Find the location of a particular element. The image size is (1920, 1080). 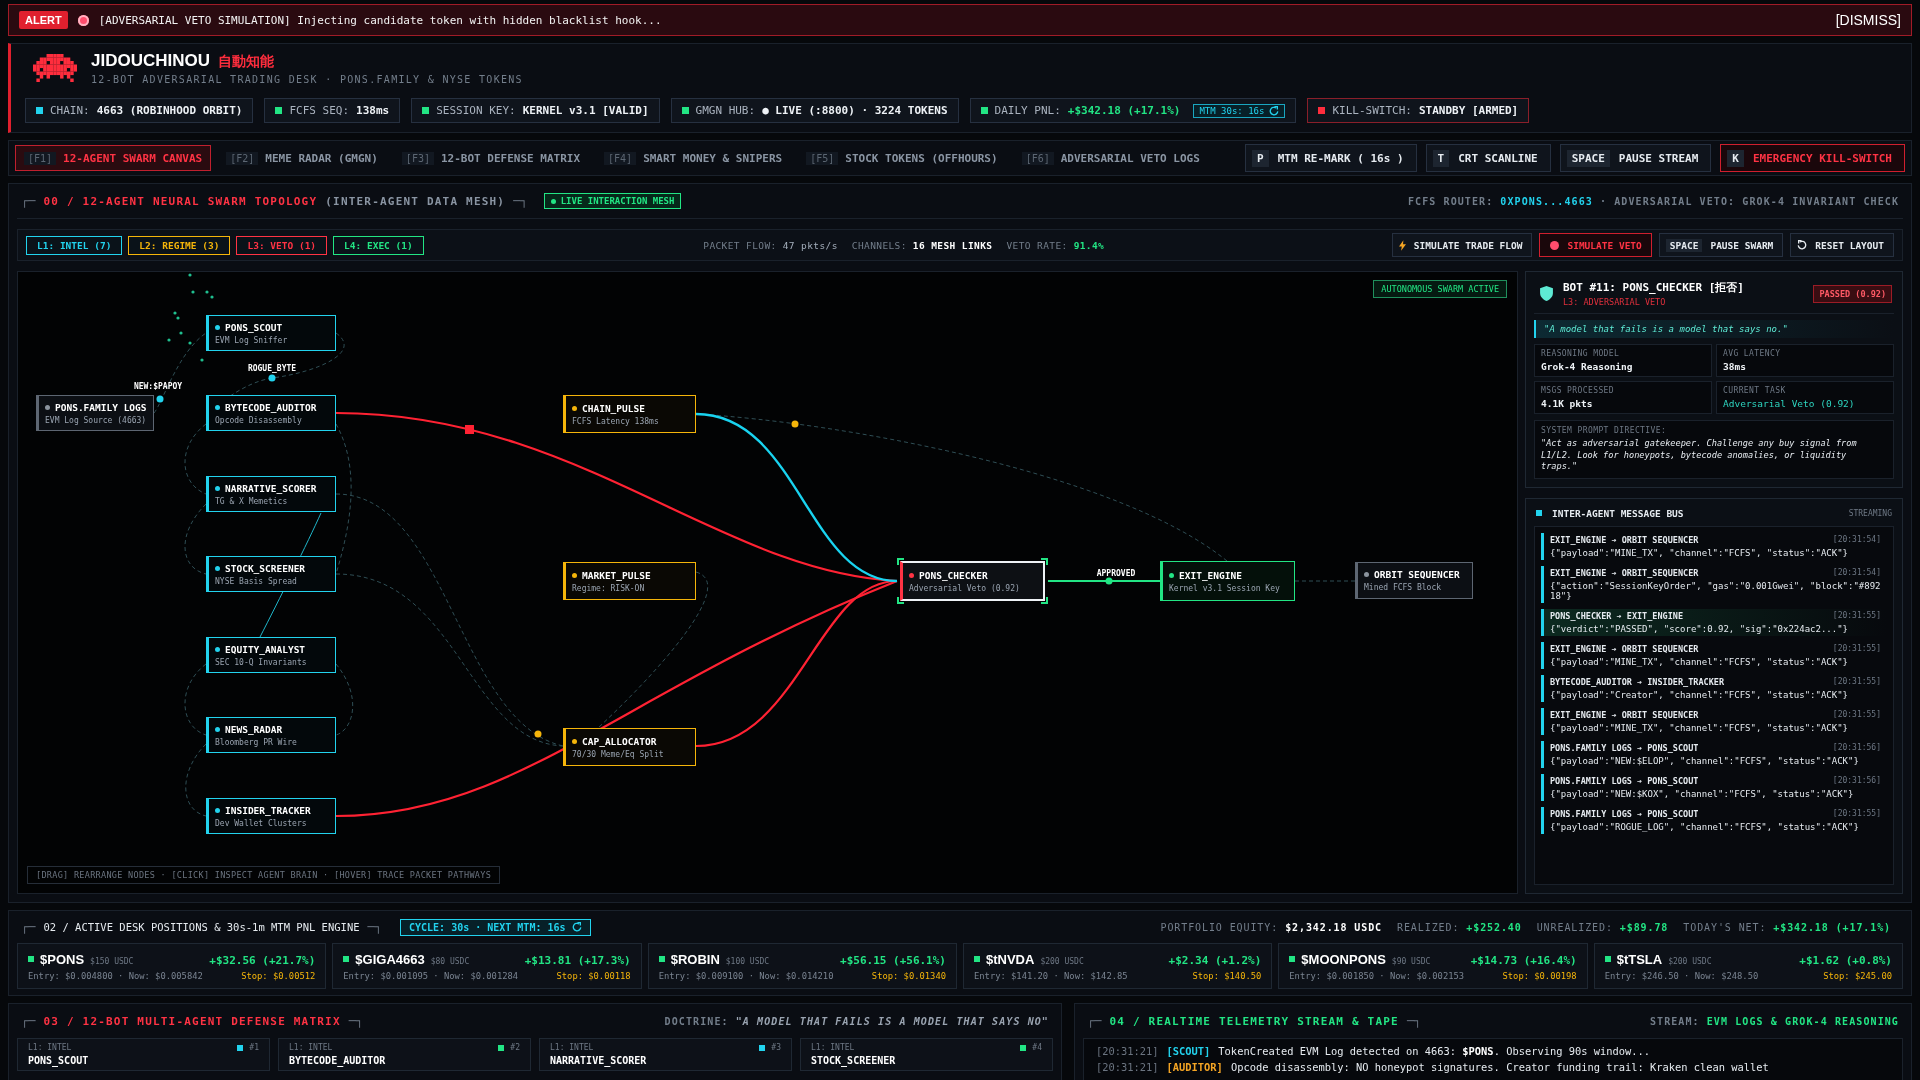

bot-card: L1: INTEL #4 STOCK_SCREENER is located at coordinates (926, 1054).